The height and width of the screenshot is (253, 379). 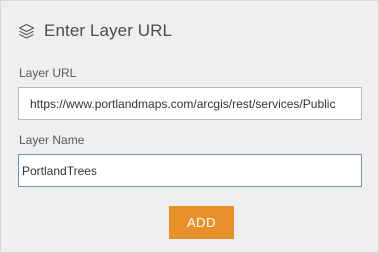 I want to click on panel-title: Enter Layer URL, so click(x=108, y=30).